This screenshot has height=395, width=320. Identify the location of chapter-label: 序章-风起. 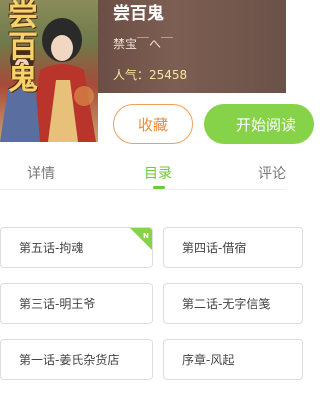
(208, 360).